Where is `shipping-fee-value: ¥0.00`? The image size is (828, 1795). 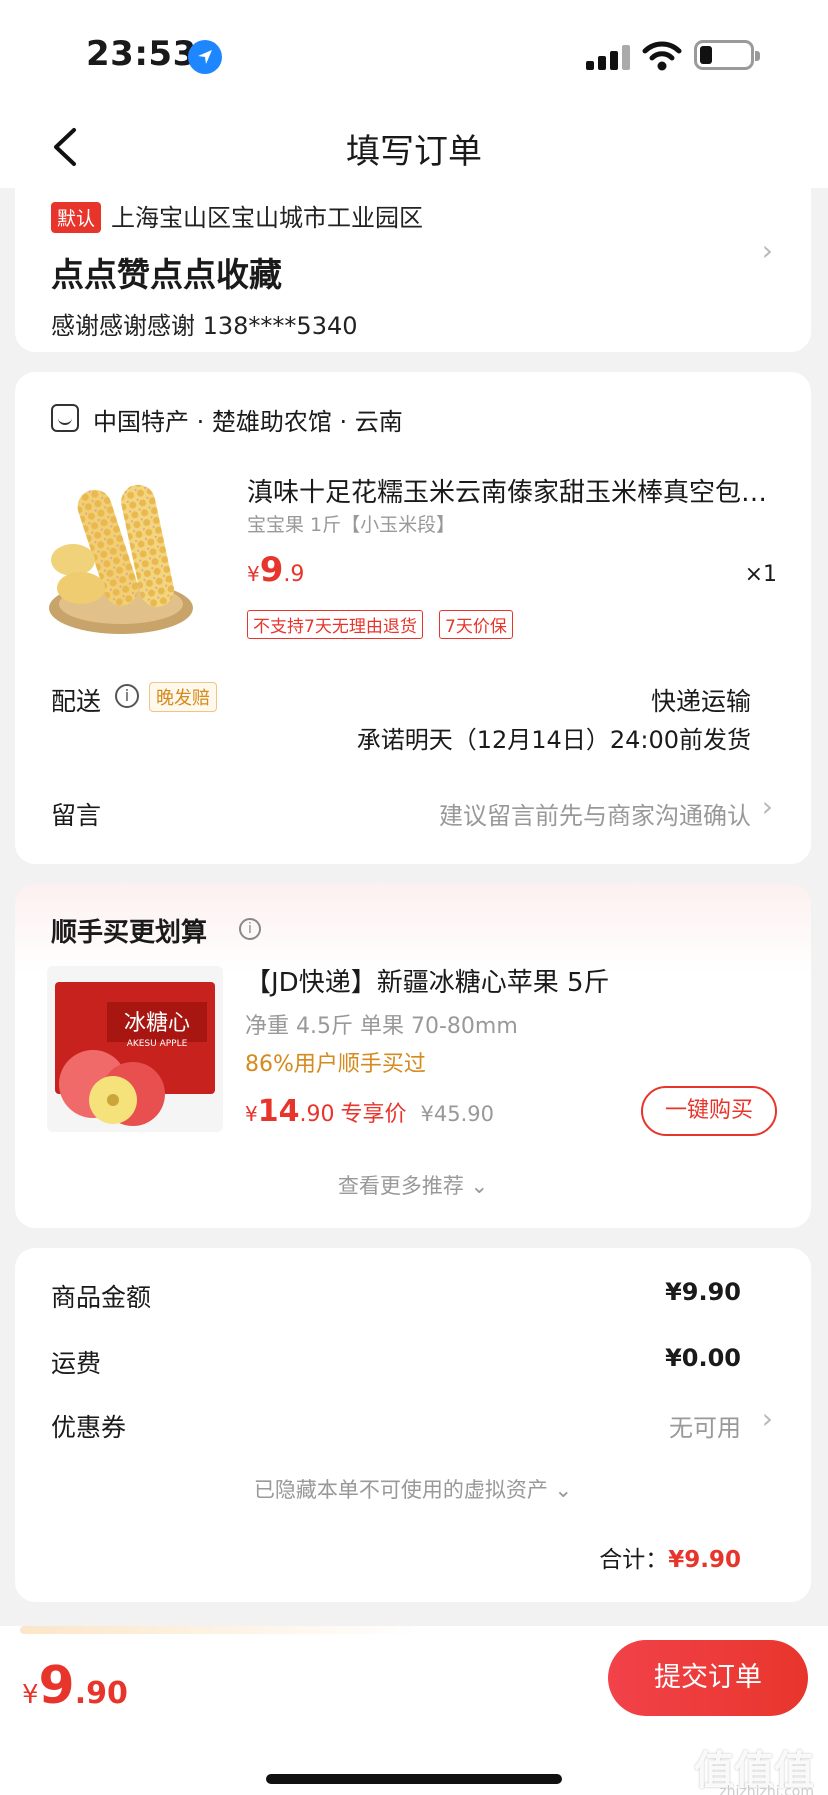 shipping-fee-value: ¥0.00 is located at coordinates (703, 1358).